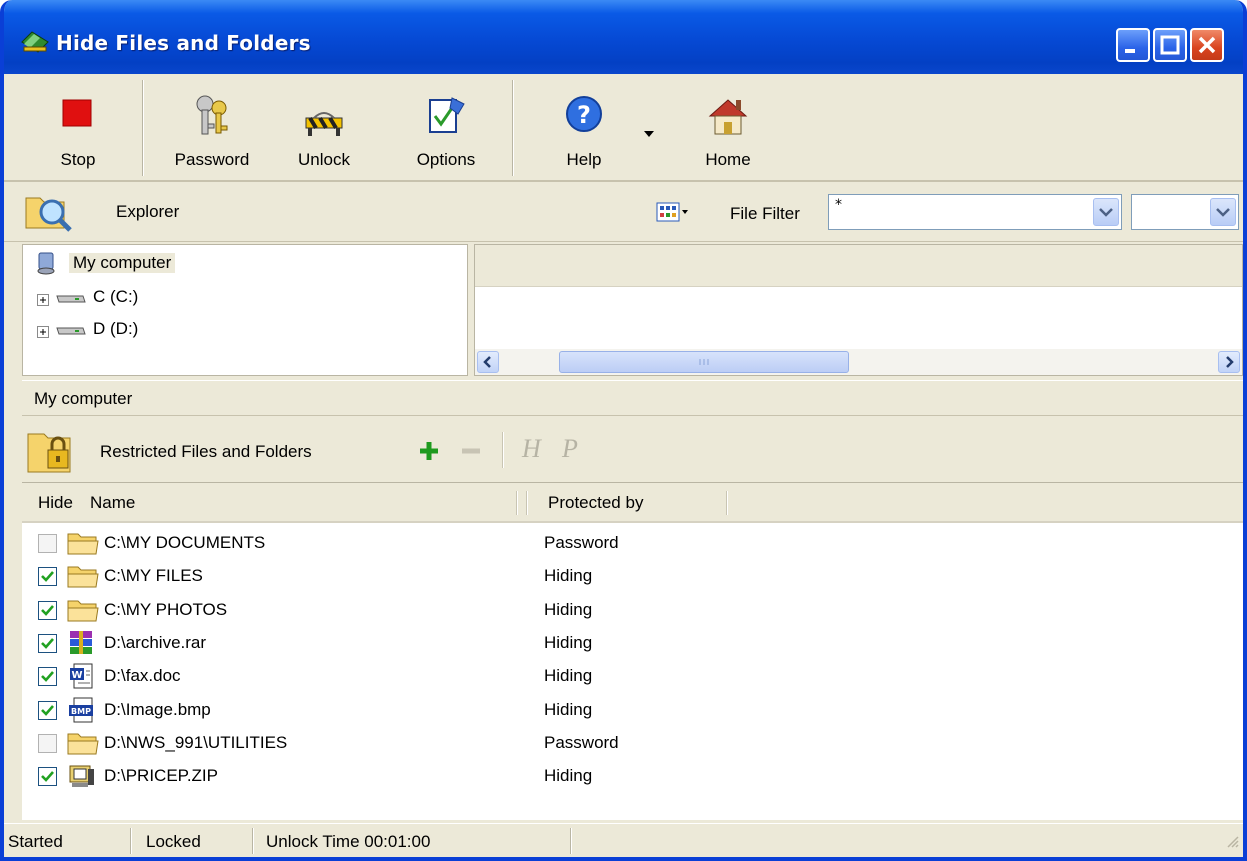 This screenshot has height=861, width=1247. I want to click on list-item: C:\MY DOCUMENTS Password, so click(632, 543).